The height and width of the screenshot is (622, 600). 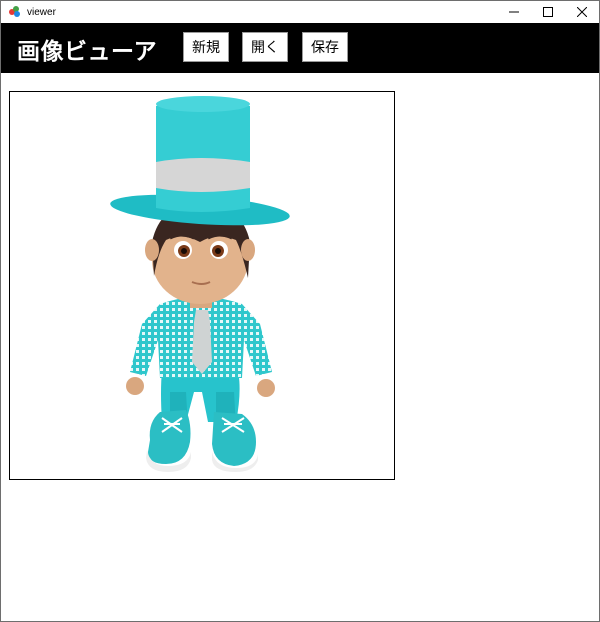 I want to click on right-sneaker, so click(x=235, y=442).